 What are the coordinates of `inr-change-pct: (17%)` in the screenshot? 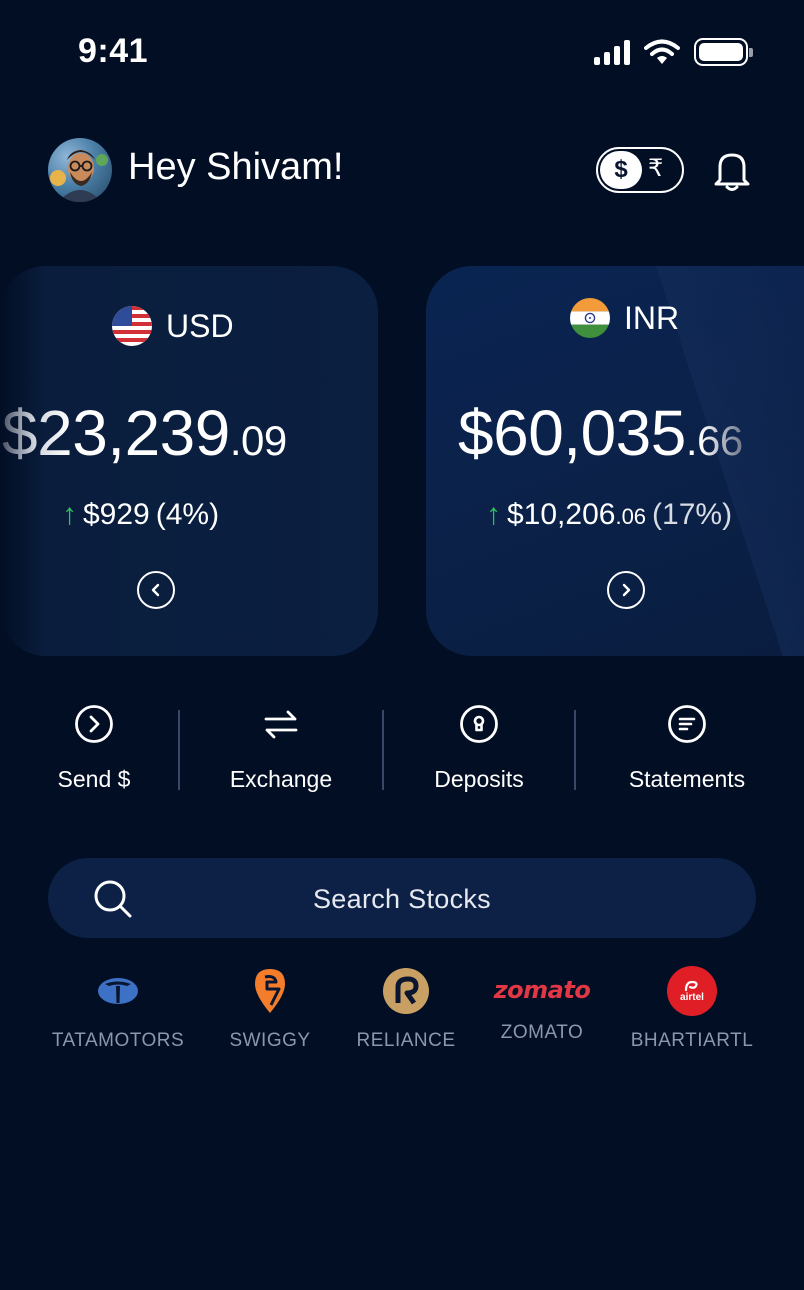 It's located at (692, 514).